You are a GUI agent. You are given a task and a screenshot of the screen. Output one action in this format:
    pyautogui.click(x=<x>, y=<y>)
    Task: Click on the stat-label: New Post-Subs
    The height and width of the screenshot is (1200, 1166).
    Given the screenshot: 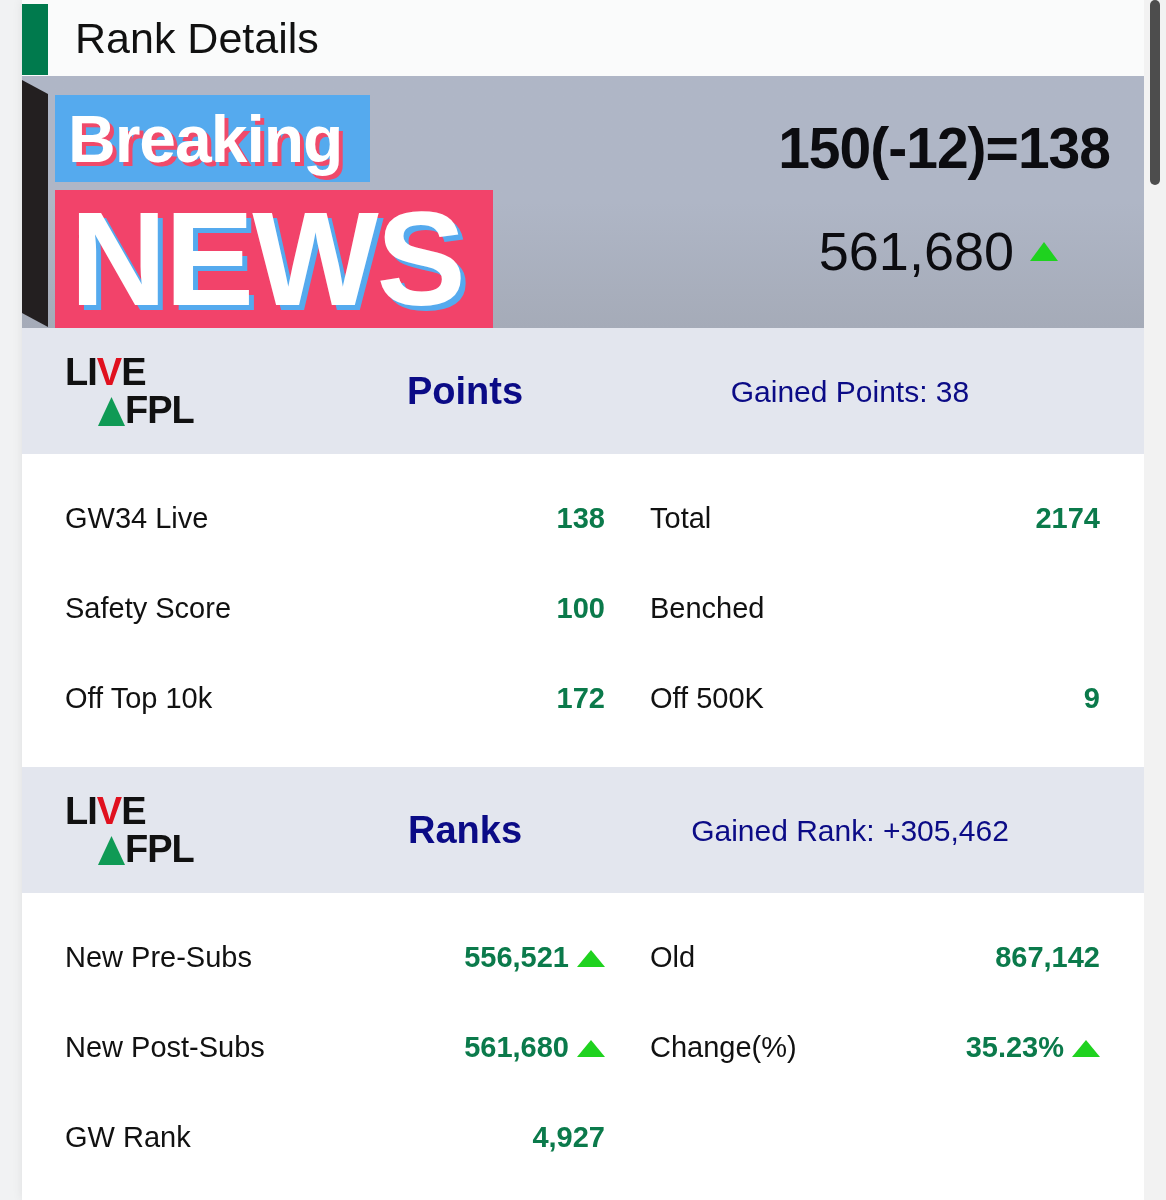 What is the action you would take?
    pyautogui.click(x=165, y=1048)
    